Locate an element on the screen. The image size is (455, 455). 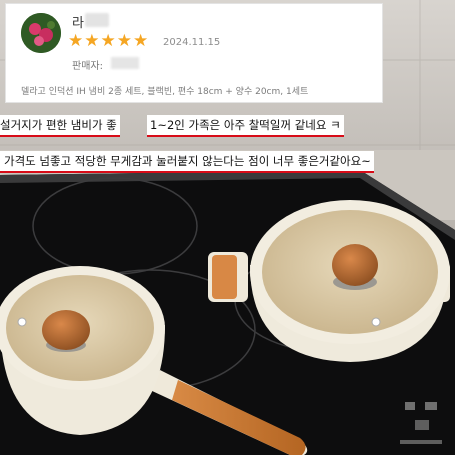
caption-text: 1~2인 가족은 아주 찰떡일꺼 같네요 ㅋ is located at coordinates (245, 125).